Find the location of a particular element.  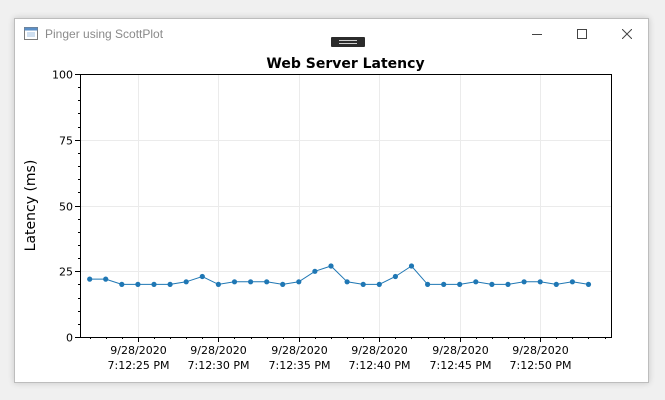

y-axis-ticks: 0 25 50 75 100 is located at coordinates (66, 207).